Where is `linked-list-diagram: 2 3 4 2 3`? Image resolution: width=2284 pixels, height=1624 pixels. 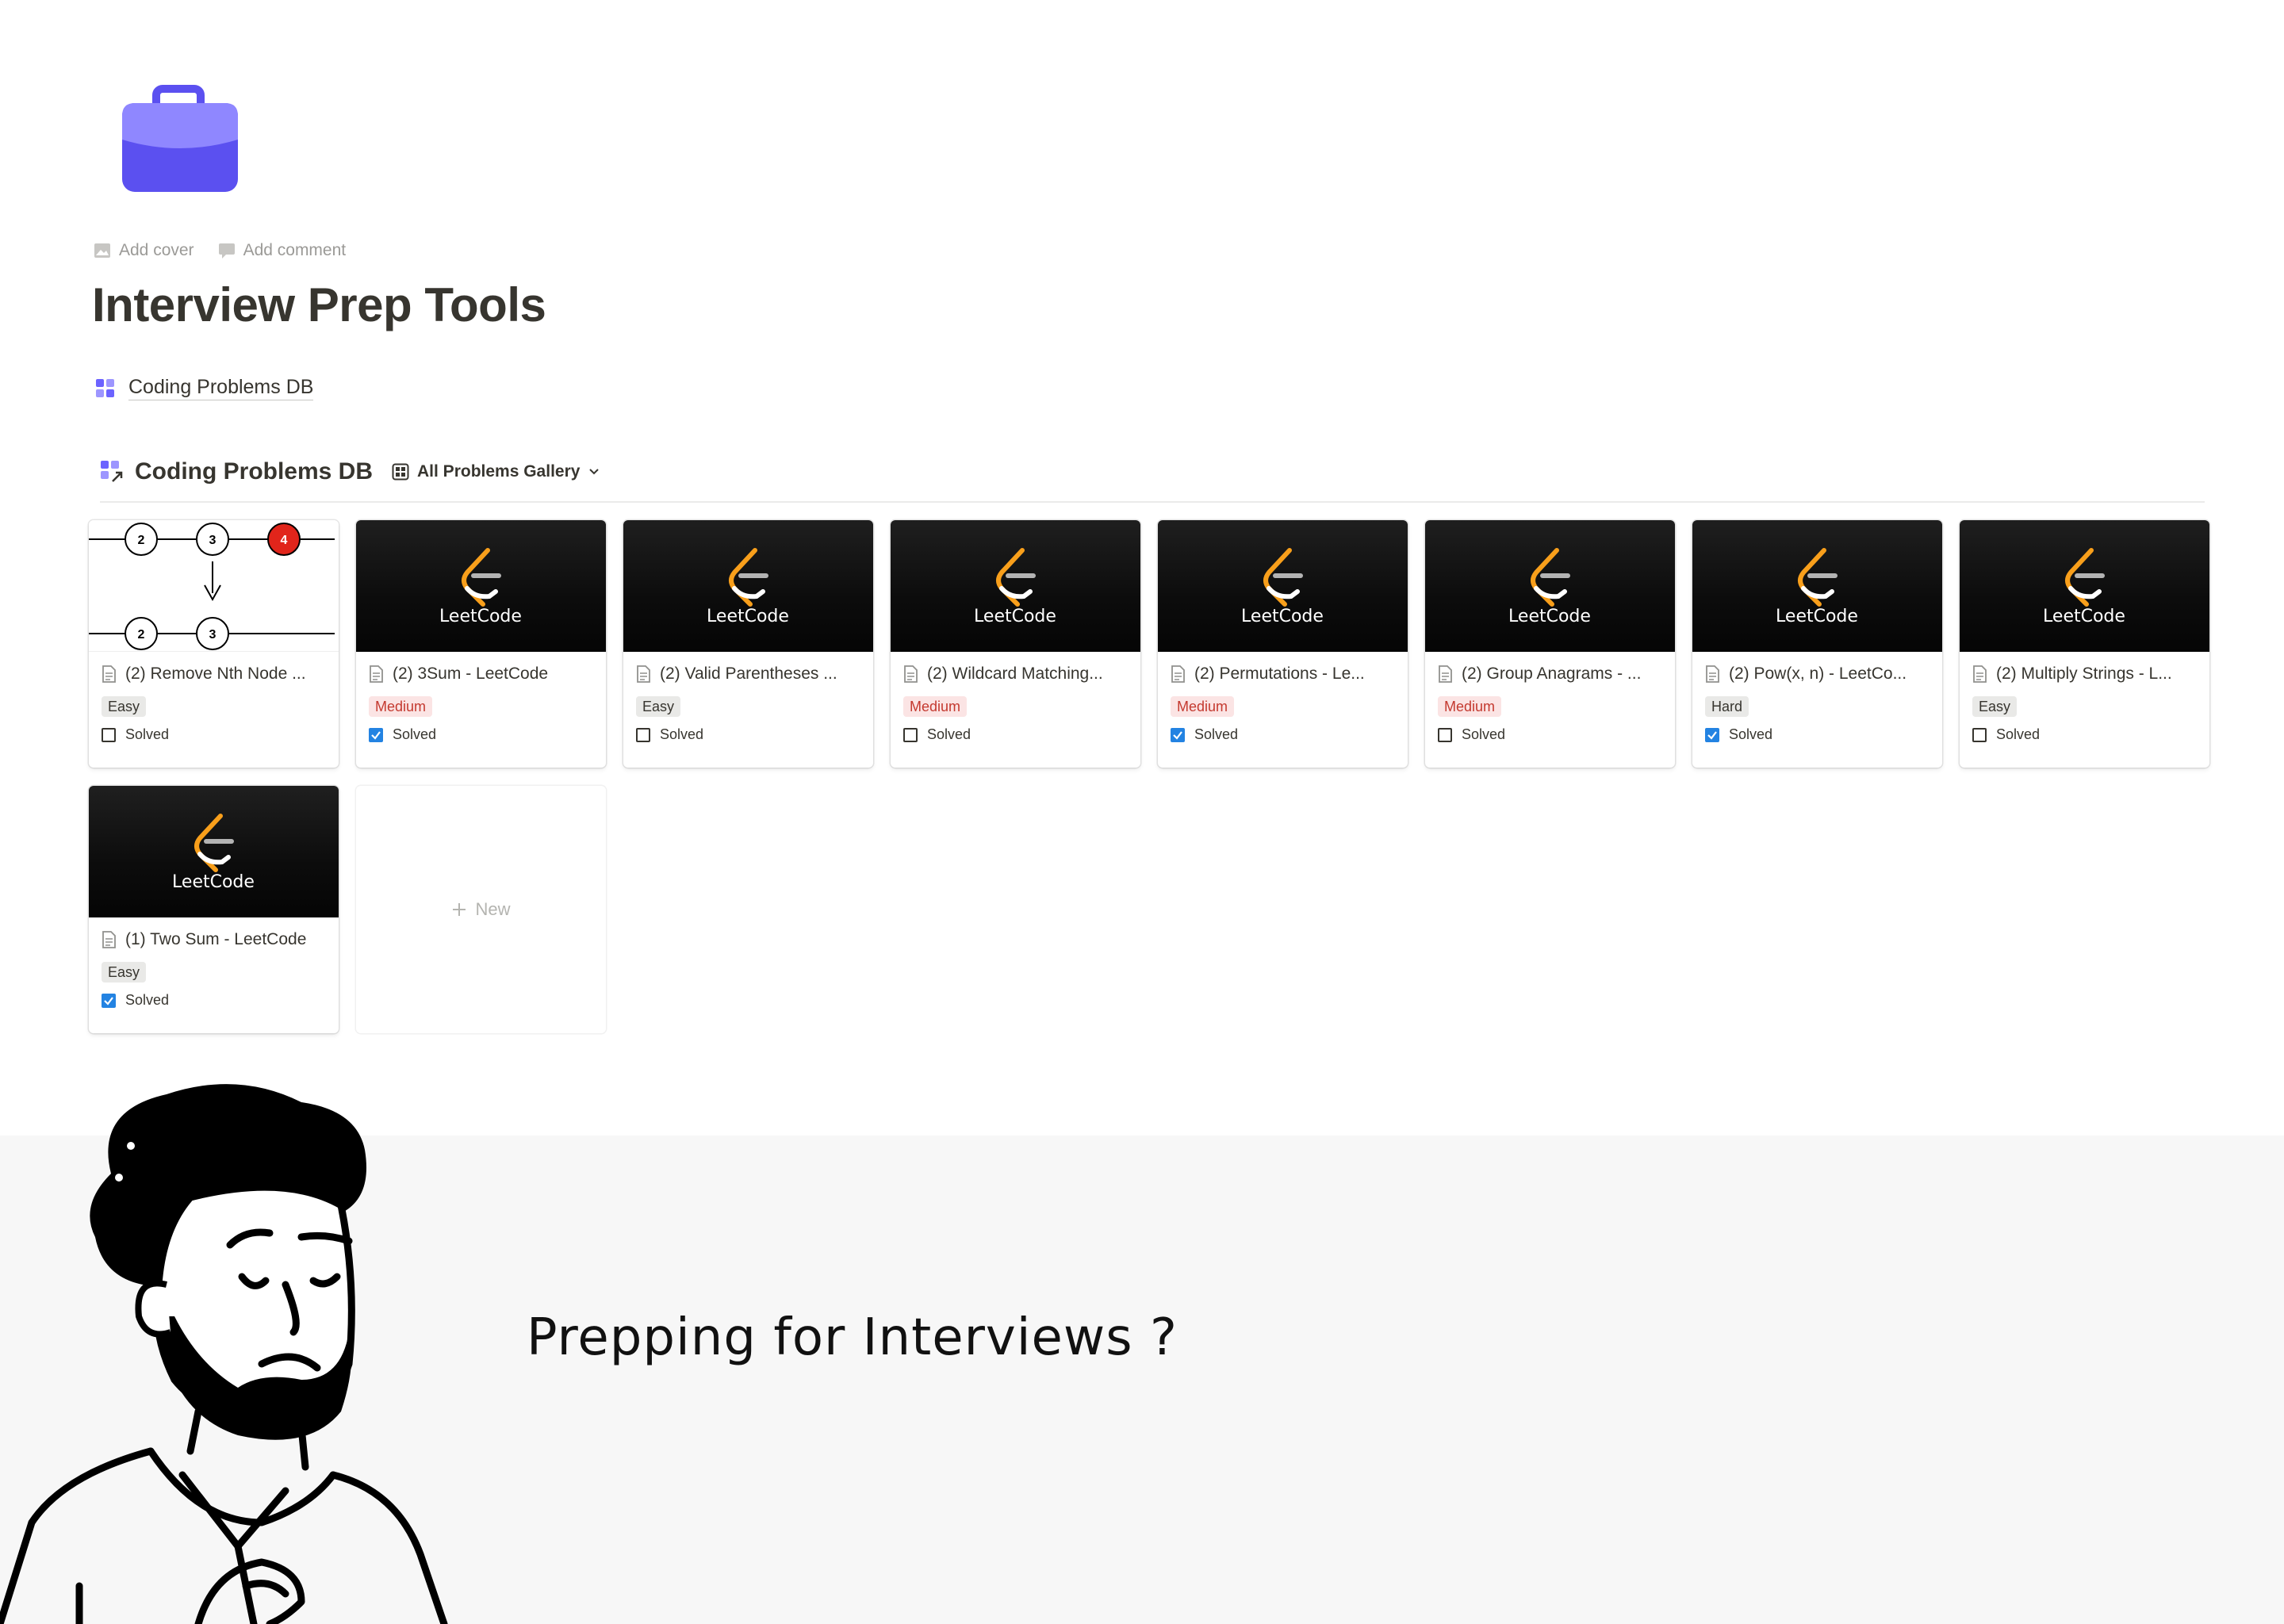
linked-list-diagram: 2 3 4 2 3 is located at coordinates (212, 586).